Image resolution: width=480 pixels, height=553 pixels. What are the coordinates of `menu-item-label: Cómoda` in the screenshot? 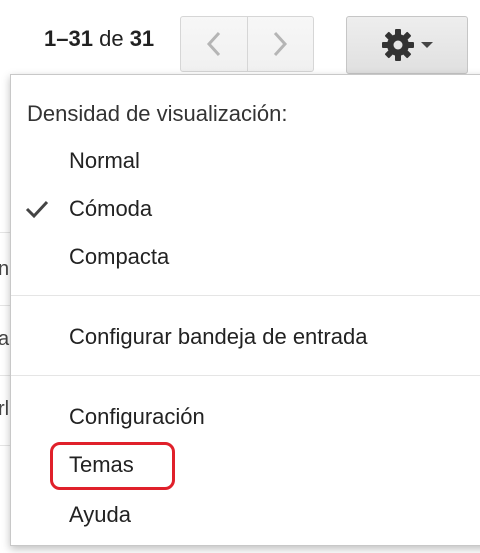 It's located at (111, 208).